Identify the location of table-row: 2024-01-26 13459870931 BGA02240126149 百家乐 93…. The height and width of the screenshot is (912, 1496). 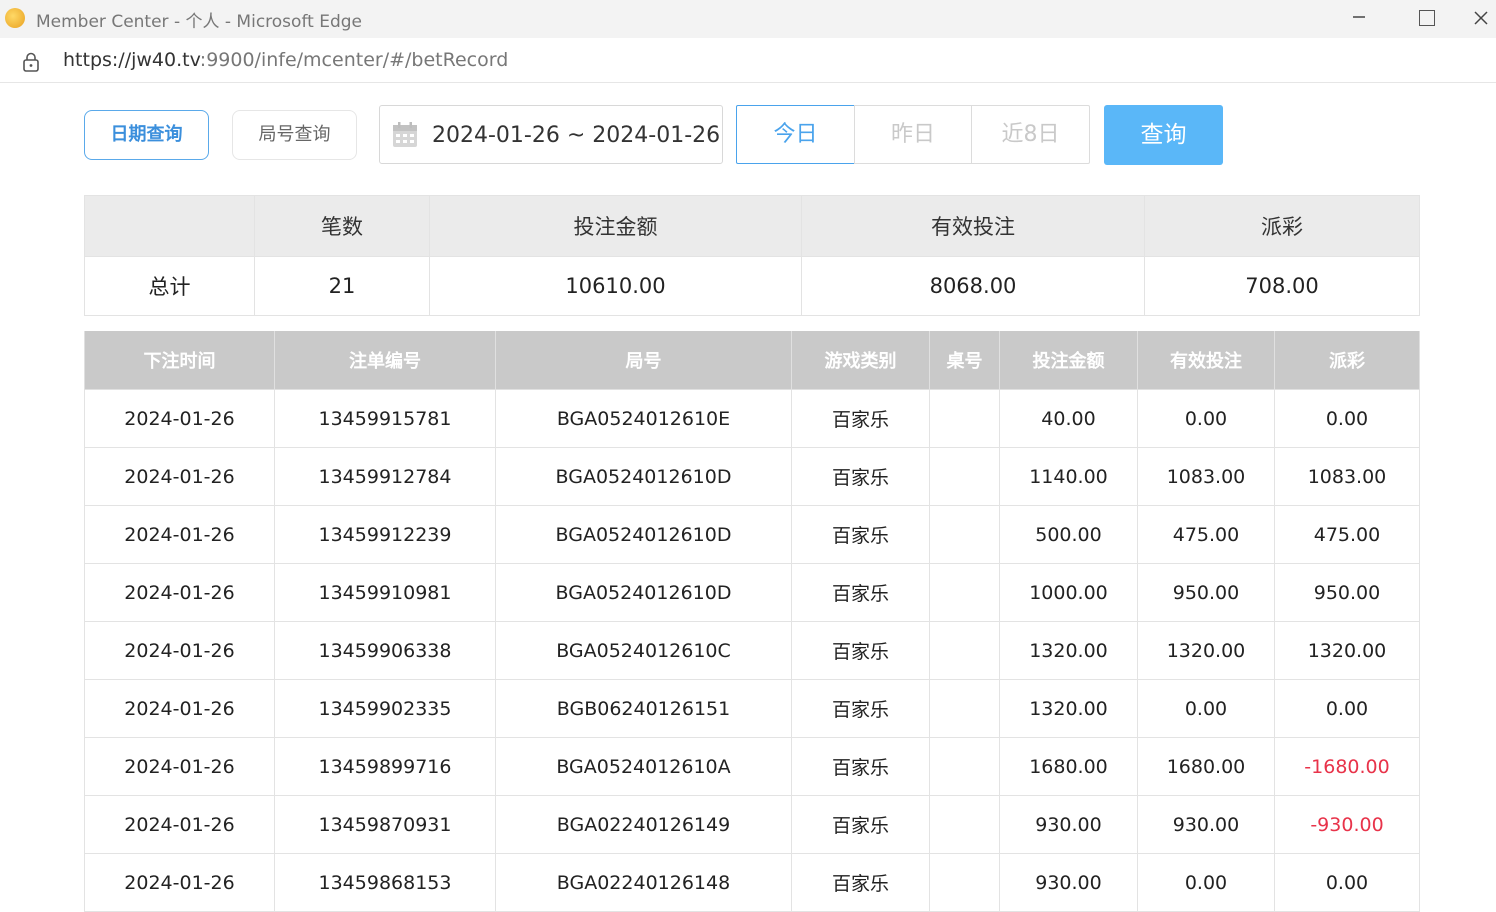
(752, 824).